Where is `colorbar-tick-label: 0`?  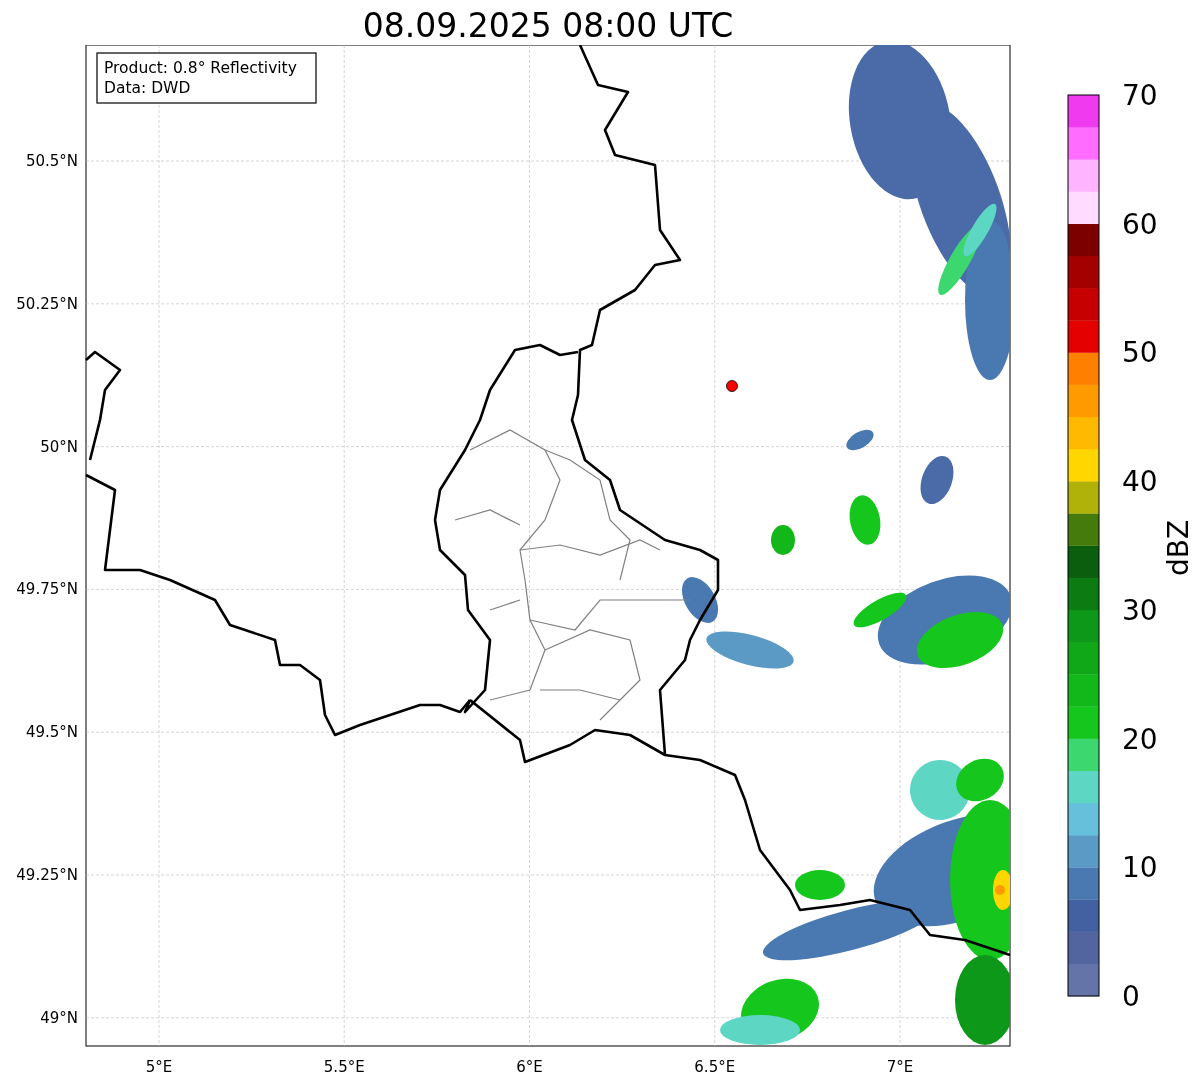
colorbar-tick-label: 0 is located at coordinates (1131, 996).